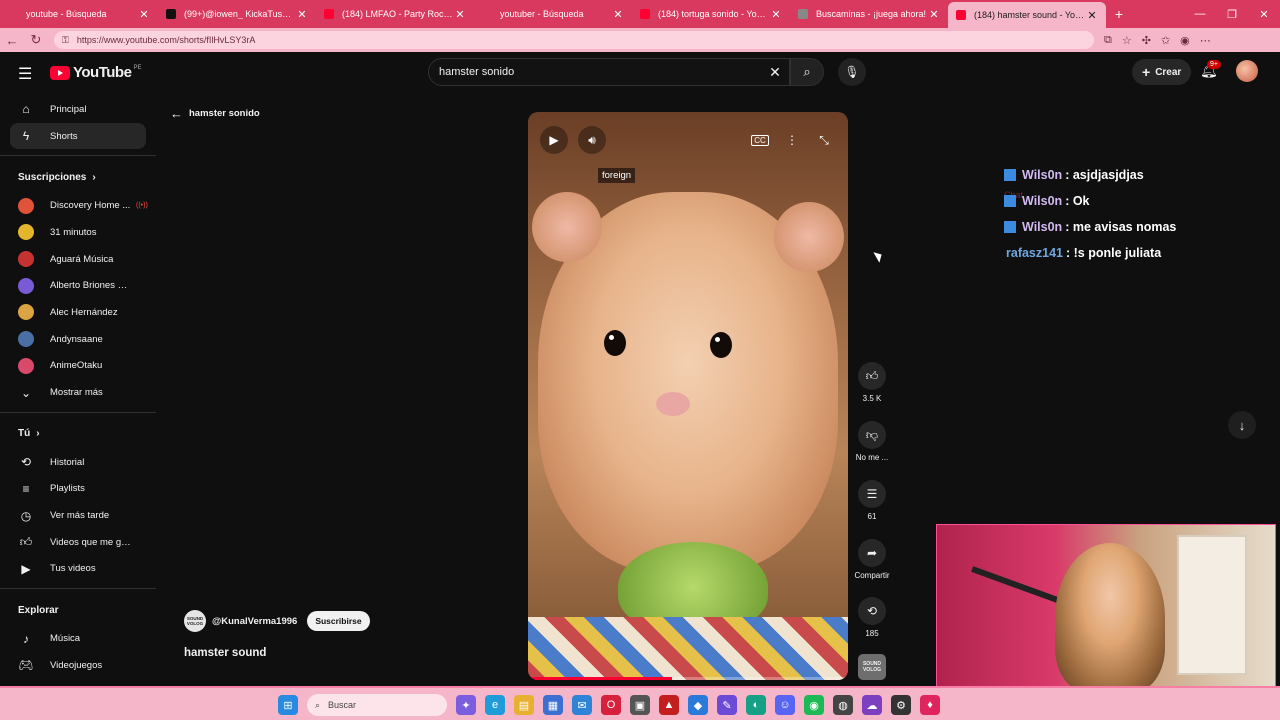 The width and height of the screenshot is (1280, 720). What do you see at coordinates (195, 621) in the screenshot?
I see `channel-avatar: SOUND VOLOG` at bounding box center [195, 621].